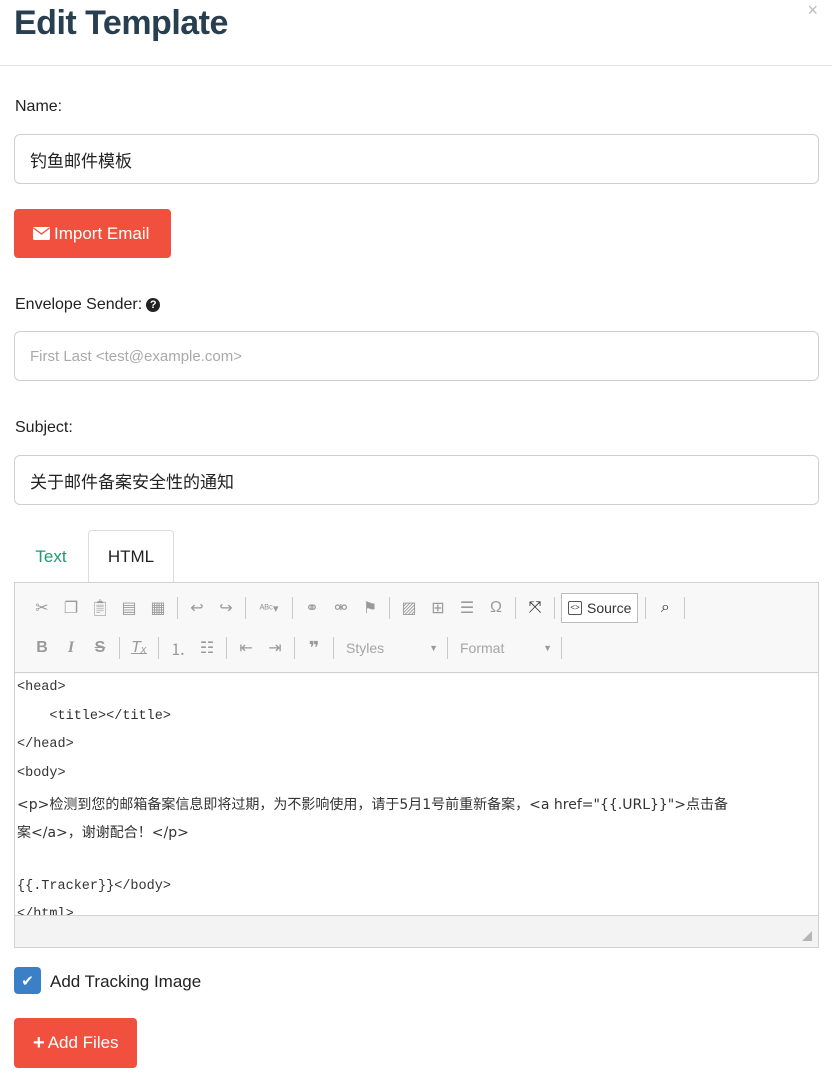 This screenshot has height=1072, width=832. Describe the element at coordinates (41, 773) in the screenshot. I see `code-line: <body>` at that location.